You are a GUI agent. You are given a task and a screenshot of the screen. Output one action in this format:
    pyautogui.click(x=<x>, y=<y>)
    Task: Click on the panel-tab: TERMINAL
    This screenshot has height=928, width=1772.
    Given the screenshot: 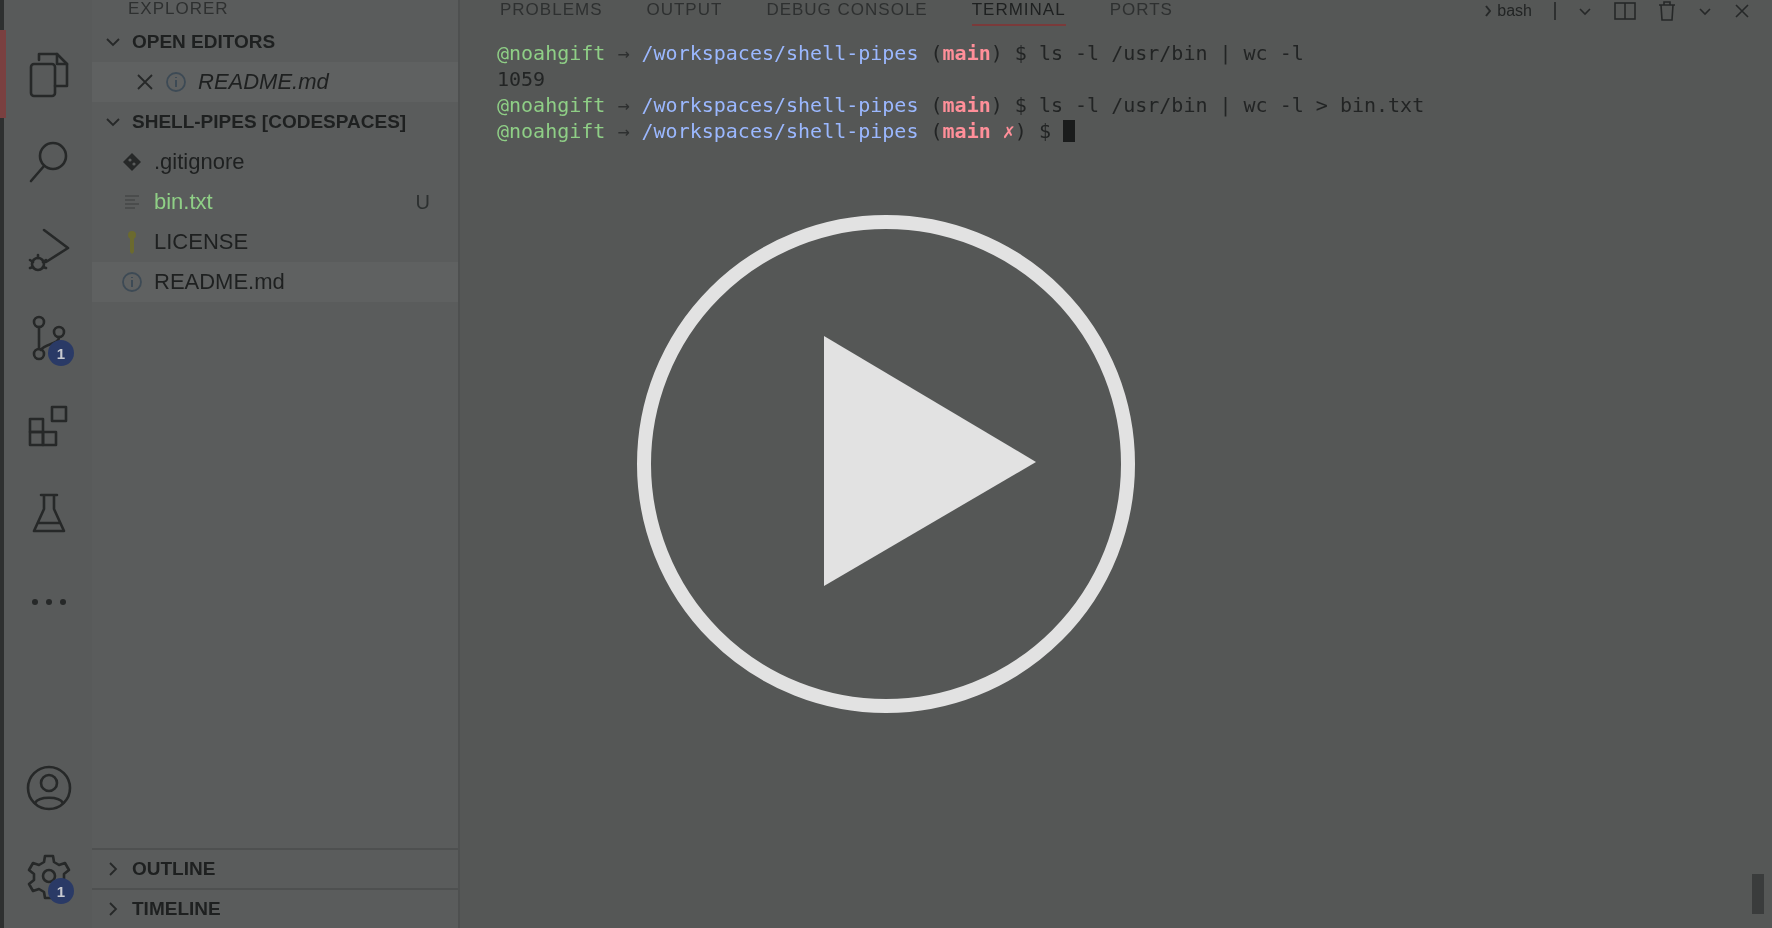 What is the action you would take?
    pyautogui.click(x=1018, y=13)
    